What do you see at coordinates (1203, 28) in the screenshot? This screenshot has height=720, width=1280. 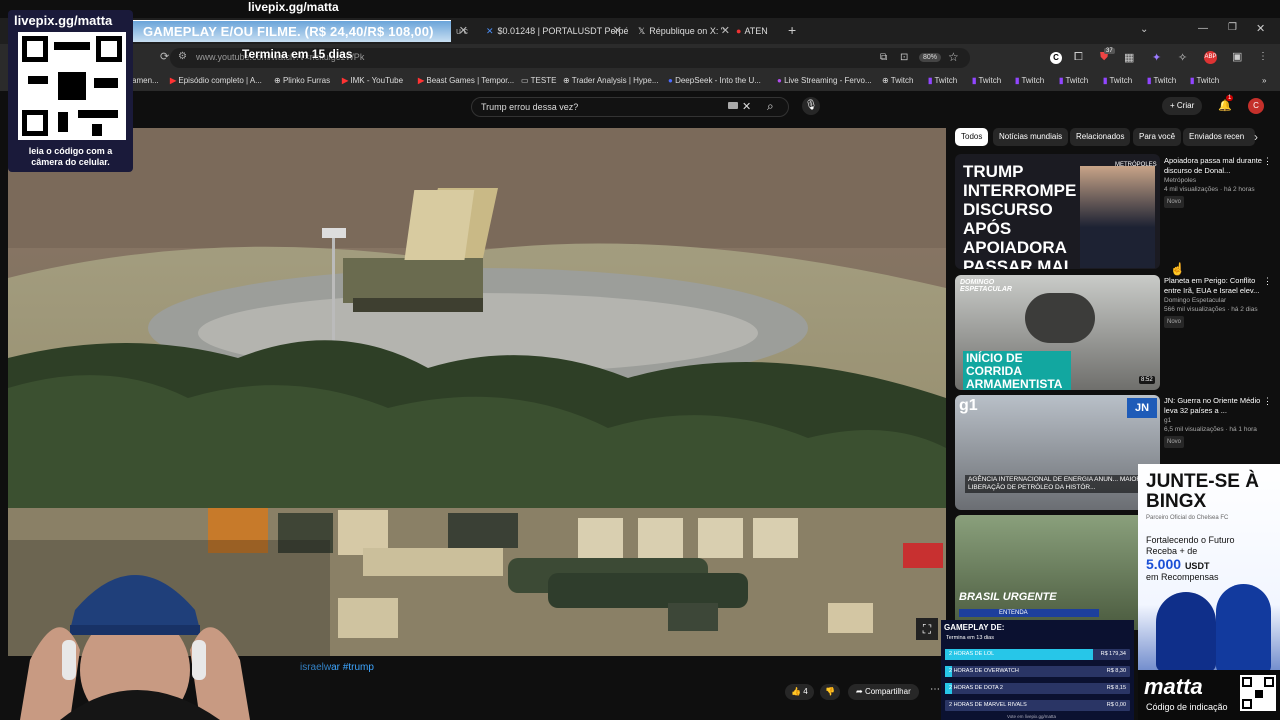 I see `minimize-icon: —` at bounding box center [1203, 28].